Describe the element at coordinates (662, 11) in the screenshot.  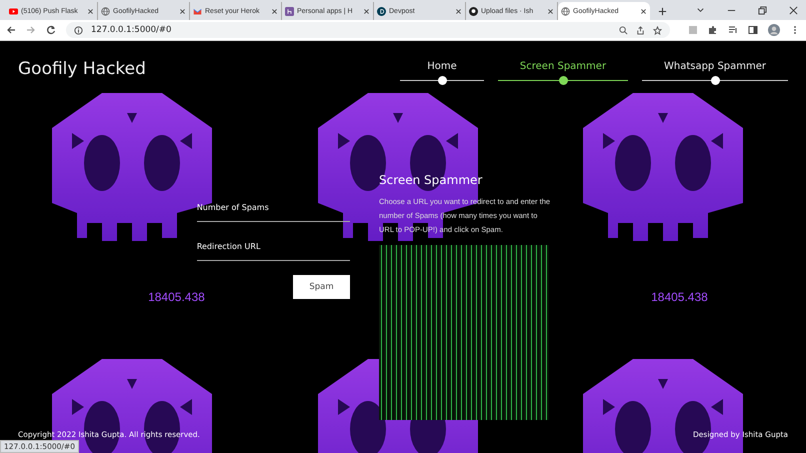
I see `new-tab-icon` at that location.